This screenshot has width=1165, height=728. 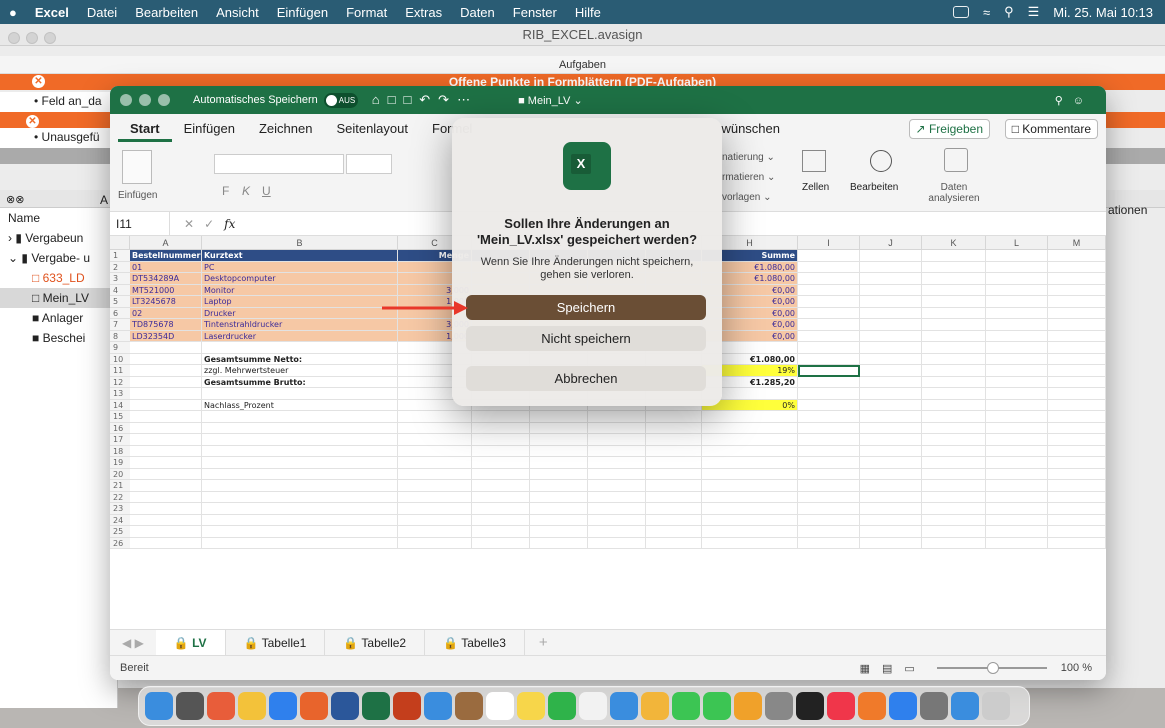 I want to click on cell: MT521000, so click(x=166, y=290).